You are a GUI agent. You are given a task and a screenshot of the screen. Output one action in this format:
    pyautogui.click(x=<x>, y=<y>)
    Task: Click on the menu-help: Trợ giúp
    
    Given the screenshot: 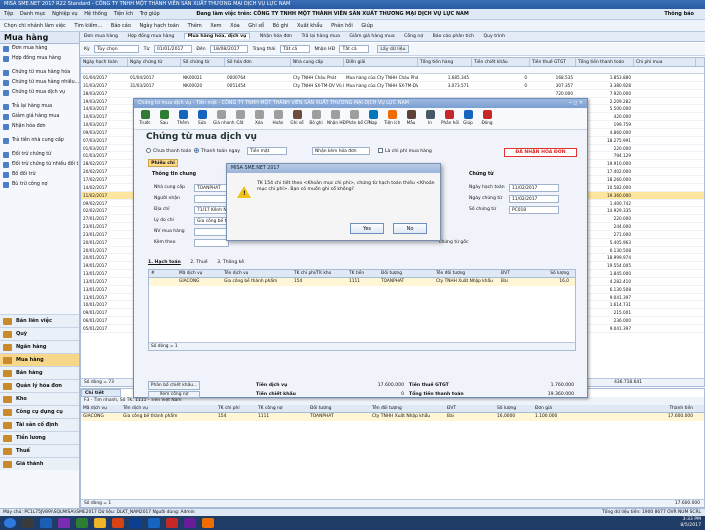 What is the action you would take?
    pyautogui.click(x=150, y=14)
    